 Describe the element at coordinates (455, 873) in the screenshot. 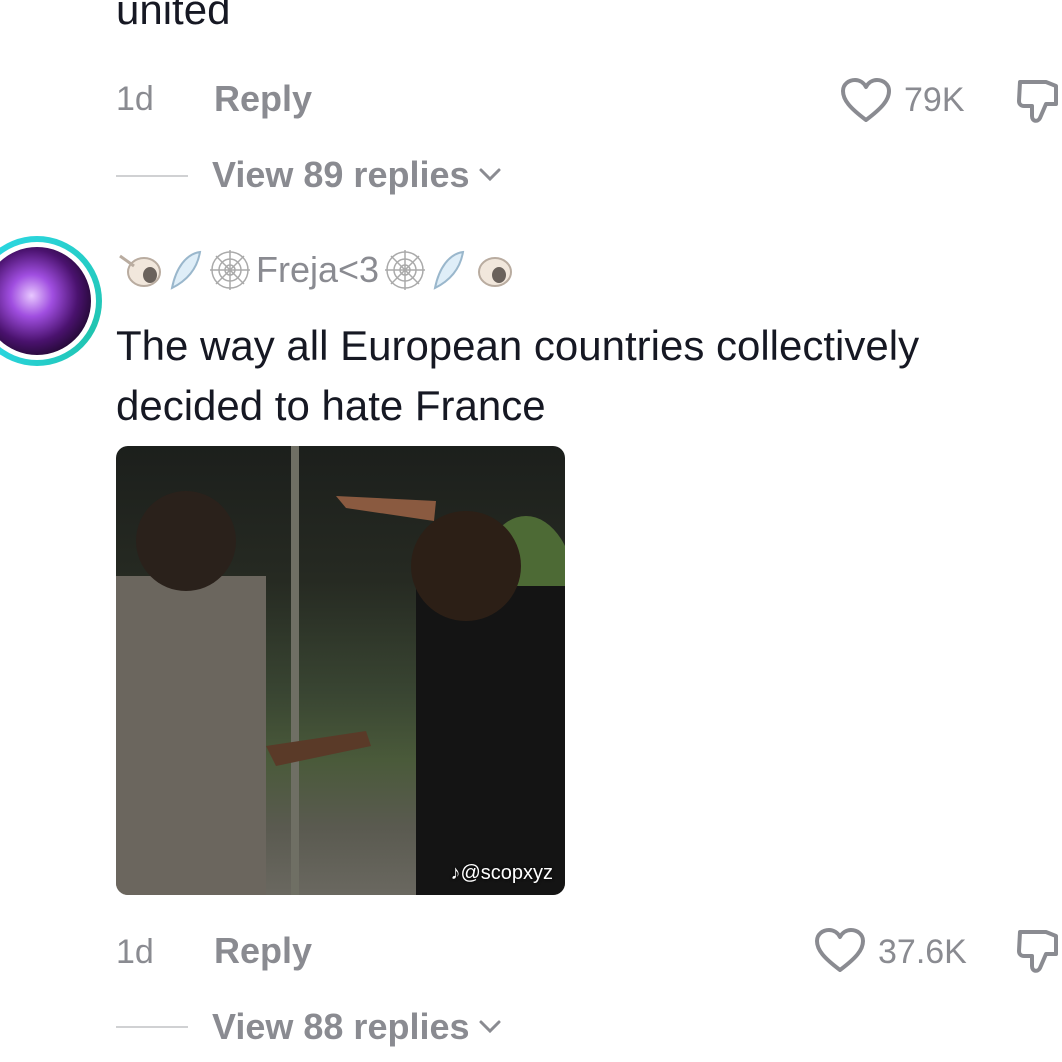

I see `tiktok-logo-icon: ♪` at that location.